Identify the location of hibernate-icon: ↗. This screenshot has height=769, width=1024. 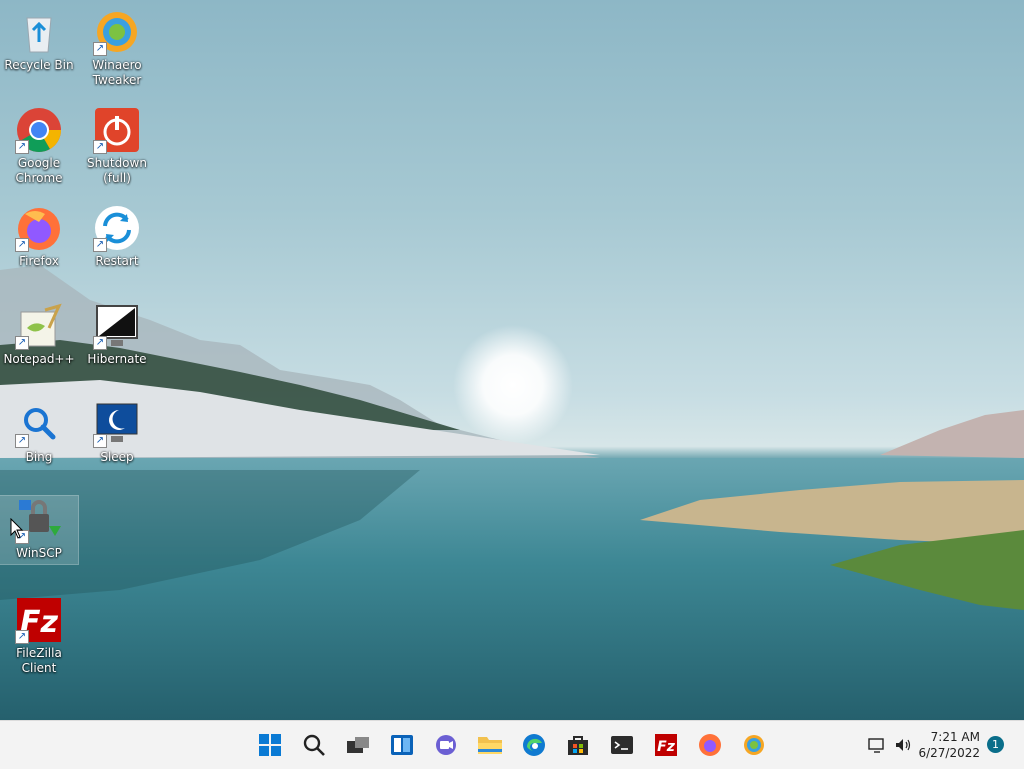
(117, 326).